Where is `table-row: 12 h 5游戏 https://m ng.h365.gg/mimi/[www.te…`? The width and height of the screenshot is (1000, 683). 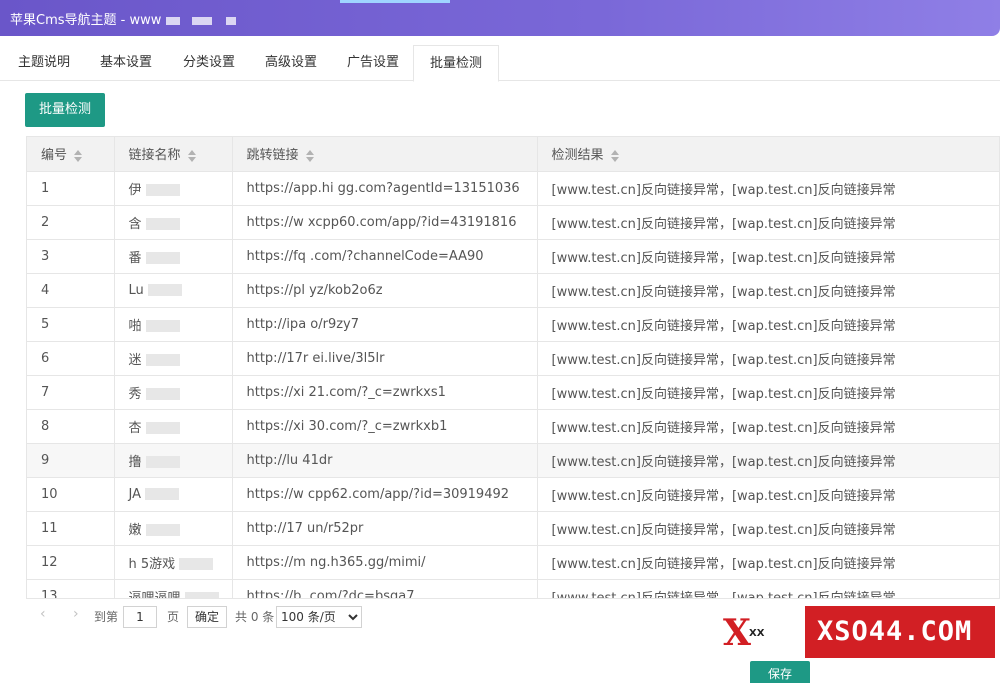
table-row: 12 h 5游戏 https://m ng.h365.gg/mimi/[www.te… is located at coordinates (513, 562).